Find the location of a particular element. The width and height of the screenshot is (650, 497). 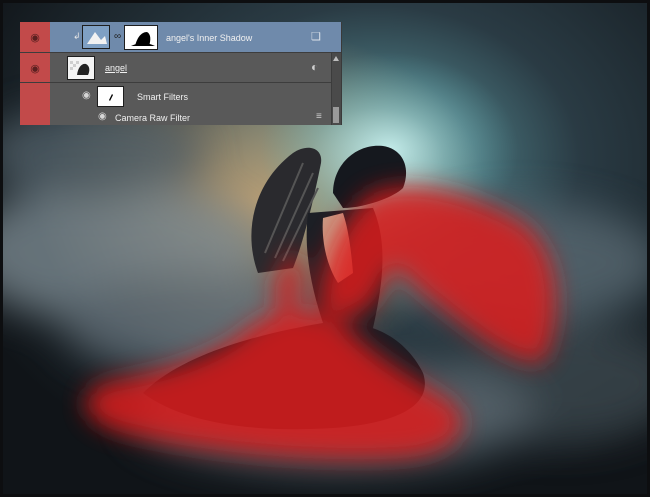

layer-mask-thumbnail is located at coordinates (141, 37).